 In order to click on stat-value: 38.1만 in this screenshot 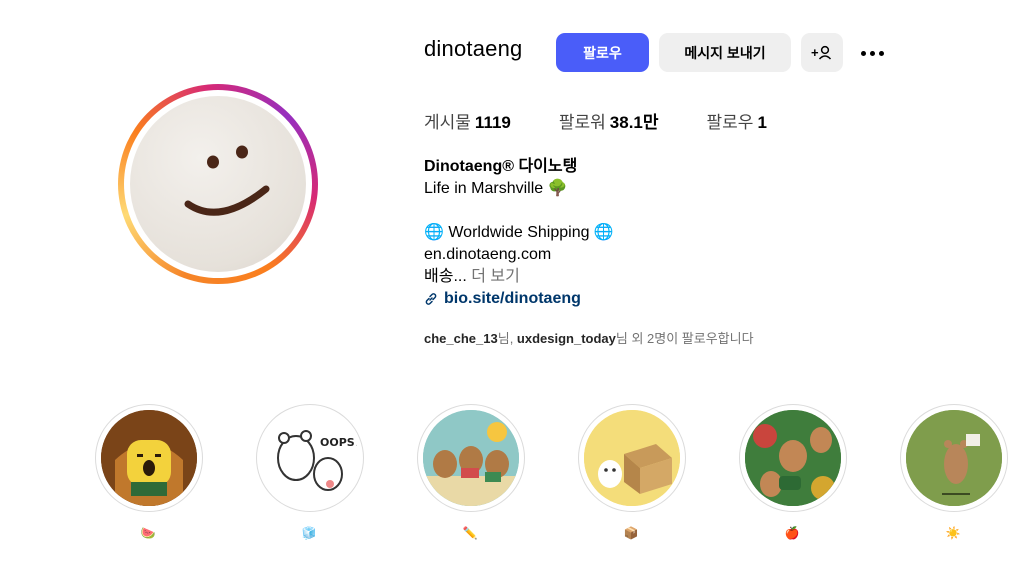, I will do `click(634, 122)`.